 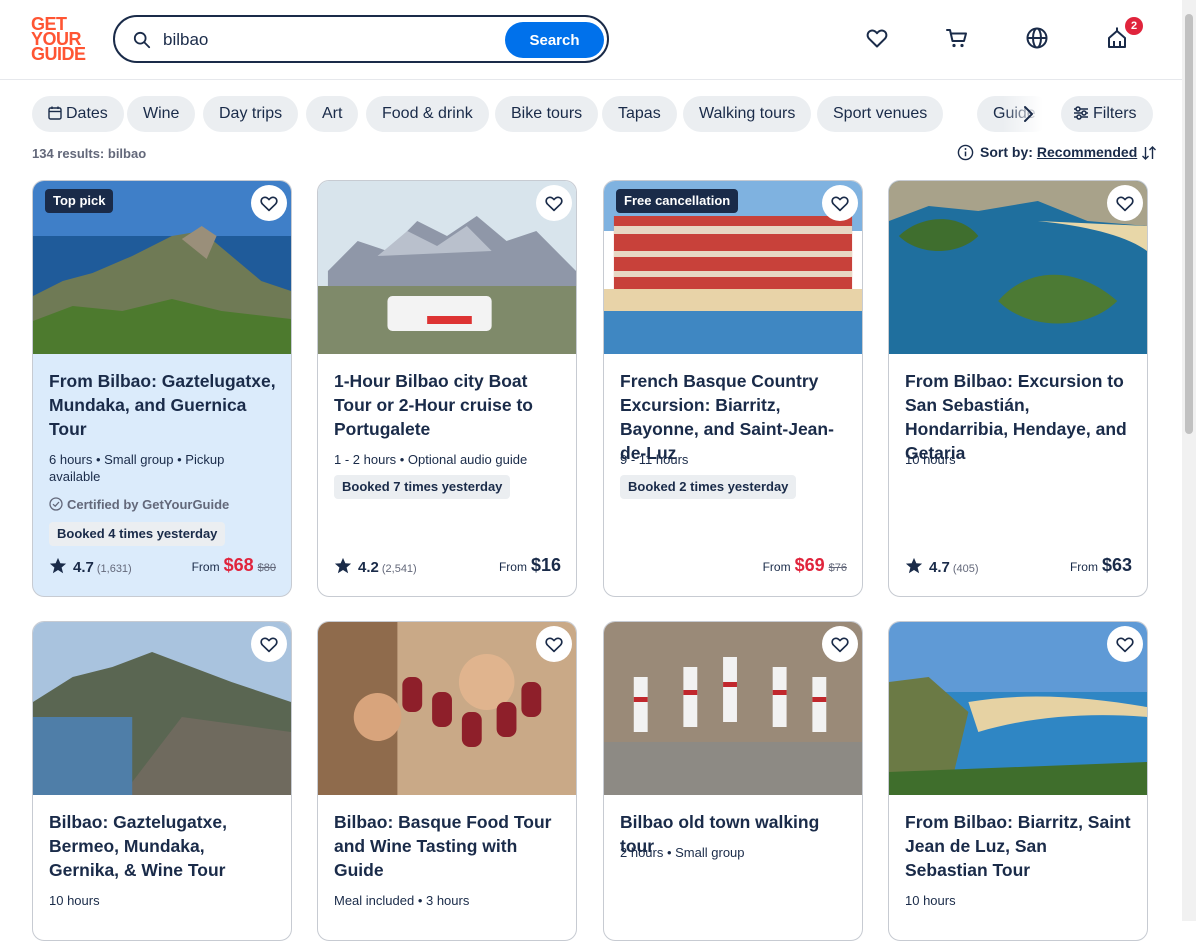 What do you see at coordinates (1134, 26) in the screenshot?
I see `cart-count-badge: 2` at bounding box center [1134, 26].